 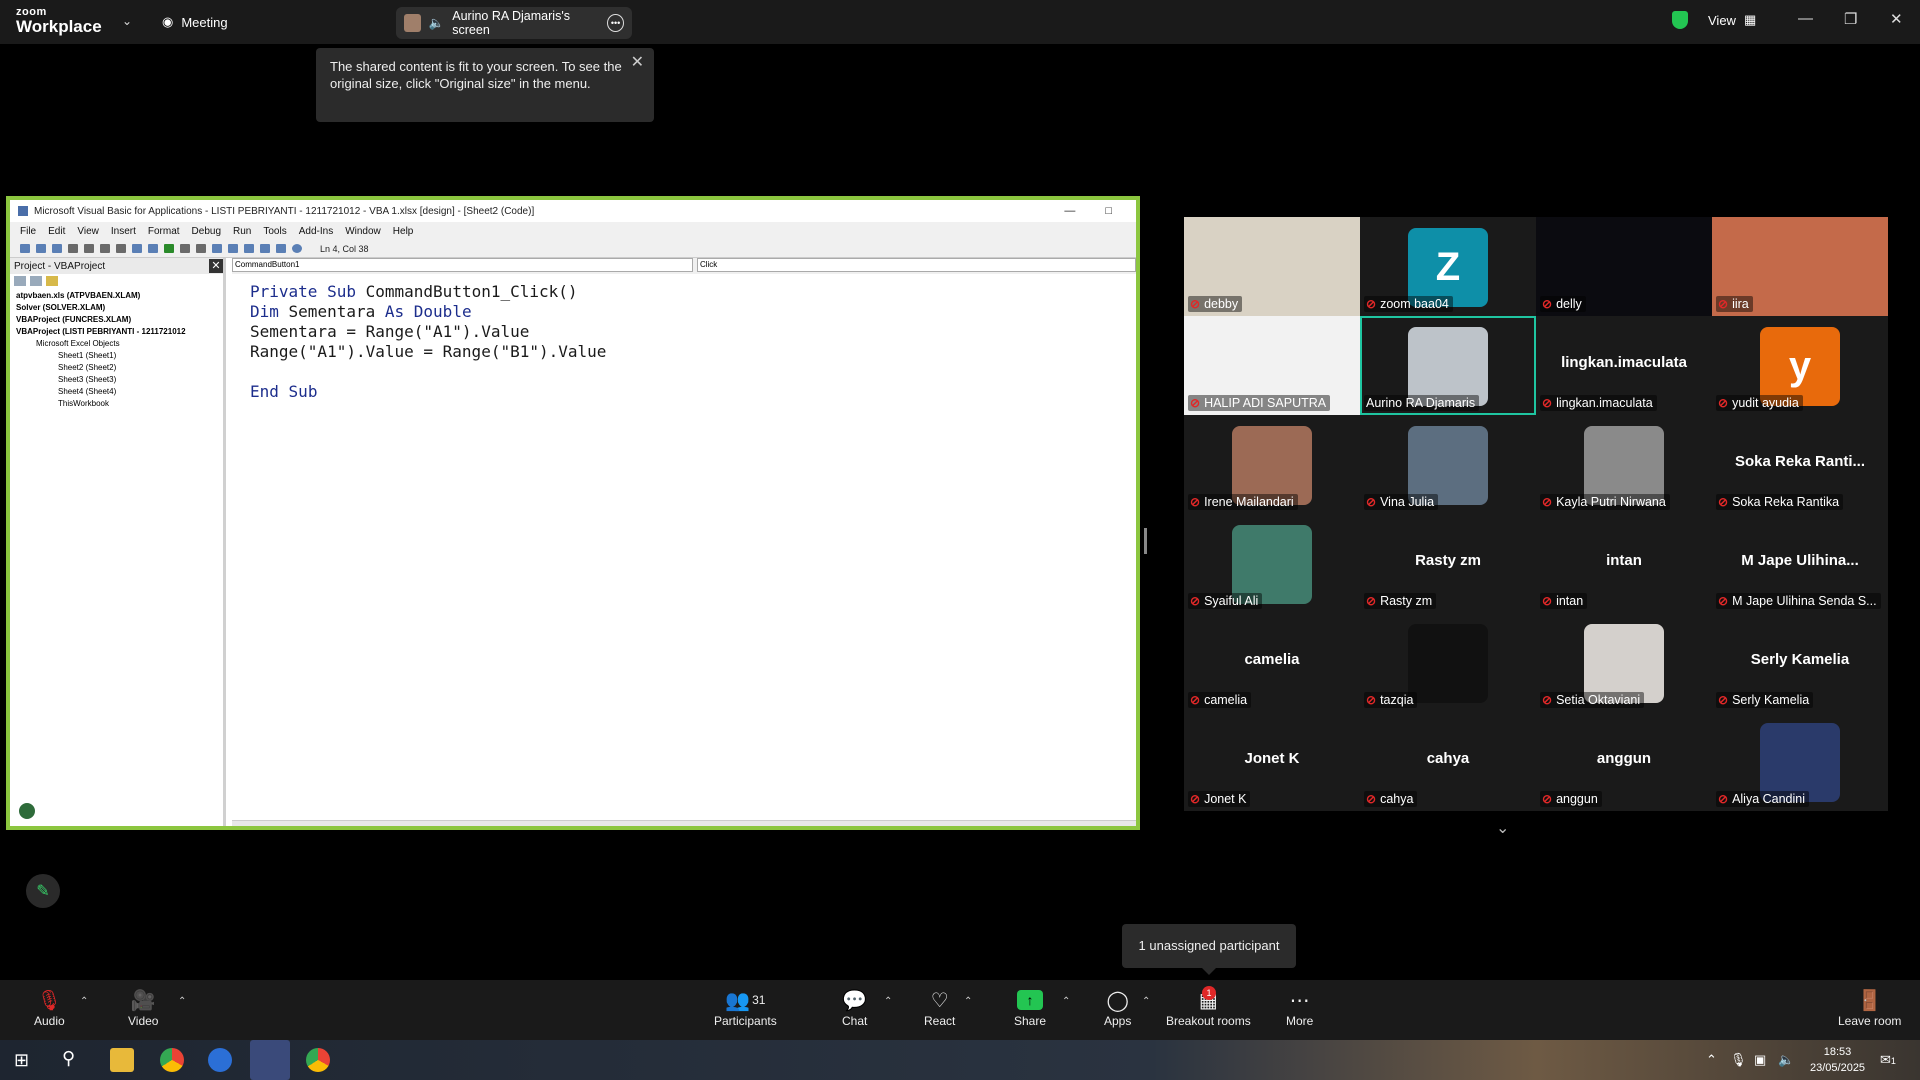 I want to click on code-line, so click(x=693, y=372).